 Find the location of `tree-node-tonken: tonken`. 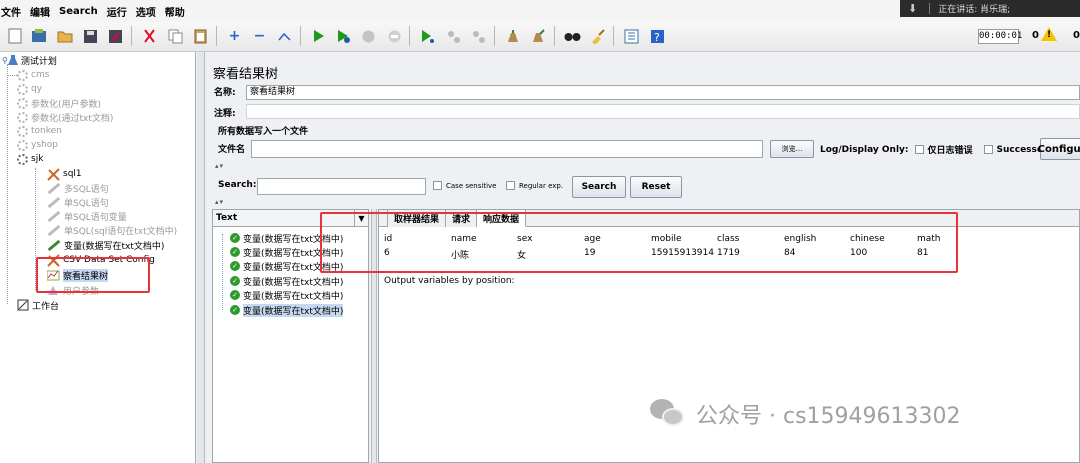

tree-node-tonken: tonken is located at coordinates (39, 131).